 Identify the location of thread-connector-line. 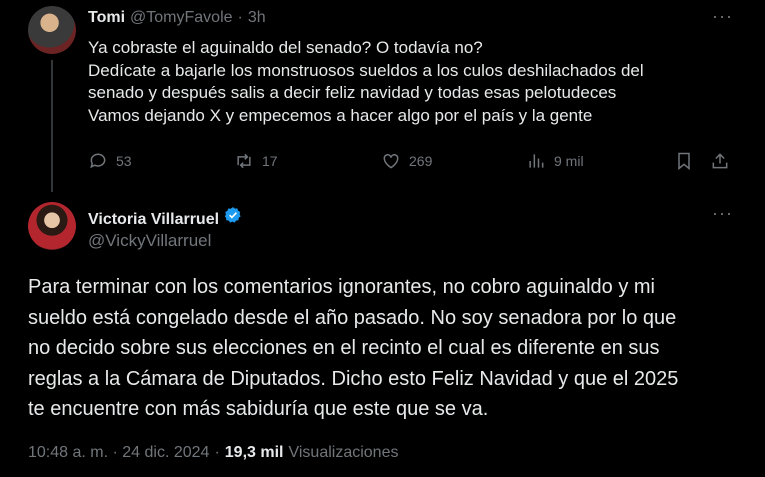
(52, 126).